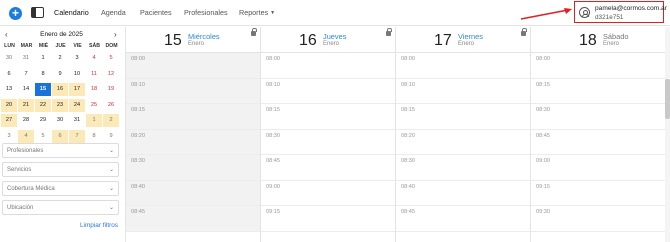  What do you see at coordinates (71, 12) in the screenshot?
I see `nav-calendario: Calendario` at bounding box center [71, 12].